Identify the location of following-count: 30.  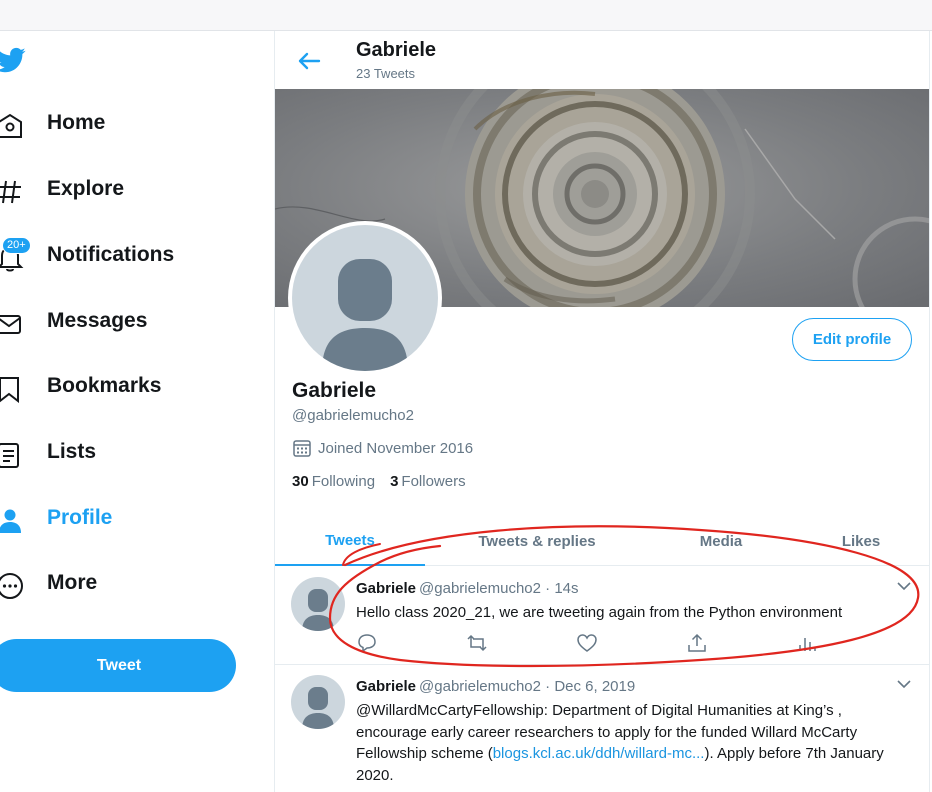
(300, 481).